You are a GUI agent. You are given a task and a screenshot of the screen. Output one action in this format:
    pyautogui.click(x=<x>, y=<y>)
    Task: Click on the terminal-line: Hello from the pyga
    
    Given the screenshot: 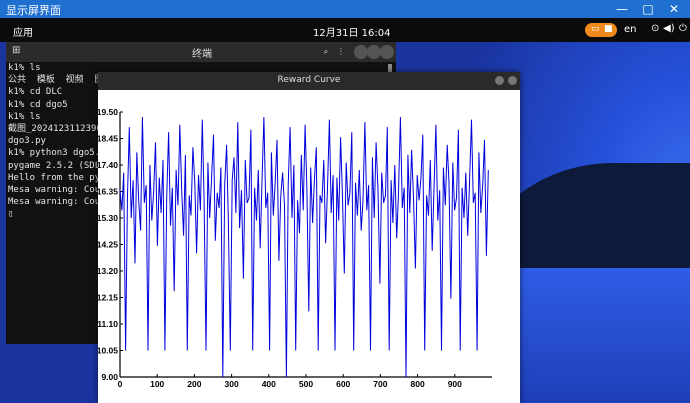 What is the action you would take?
    pyautogui.click(x=59, y=177)
    